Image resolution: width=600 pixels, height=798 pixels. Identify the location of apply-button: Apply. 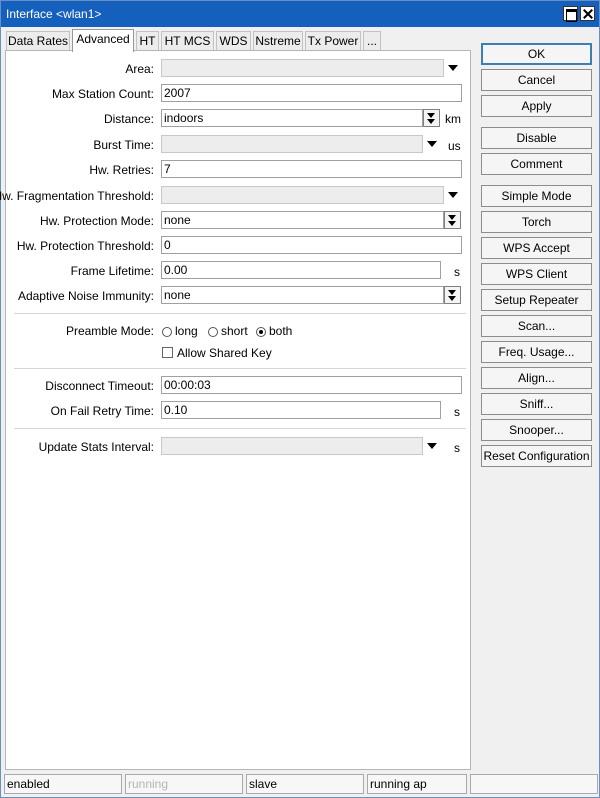
(536, 106).